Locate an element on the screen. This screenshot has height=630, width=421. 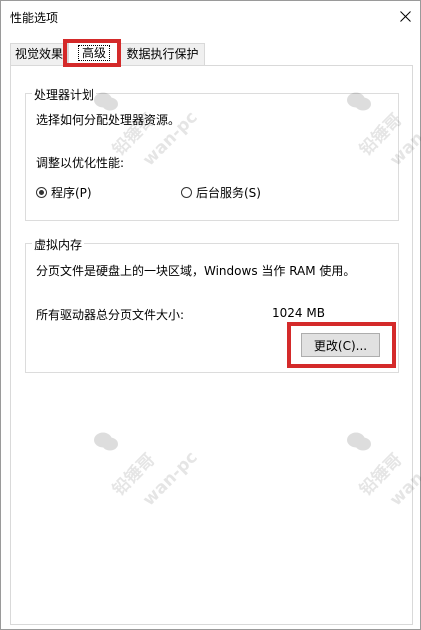
tab-label: 视觉效果 is located at coordinates (38, 54).